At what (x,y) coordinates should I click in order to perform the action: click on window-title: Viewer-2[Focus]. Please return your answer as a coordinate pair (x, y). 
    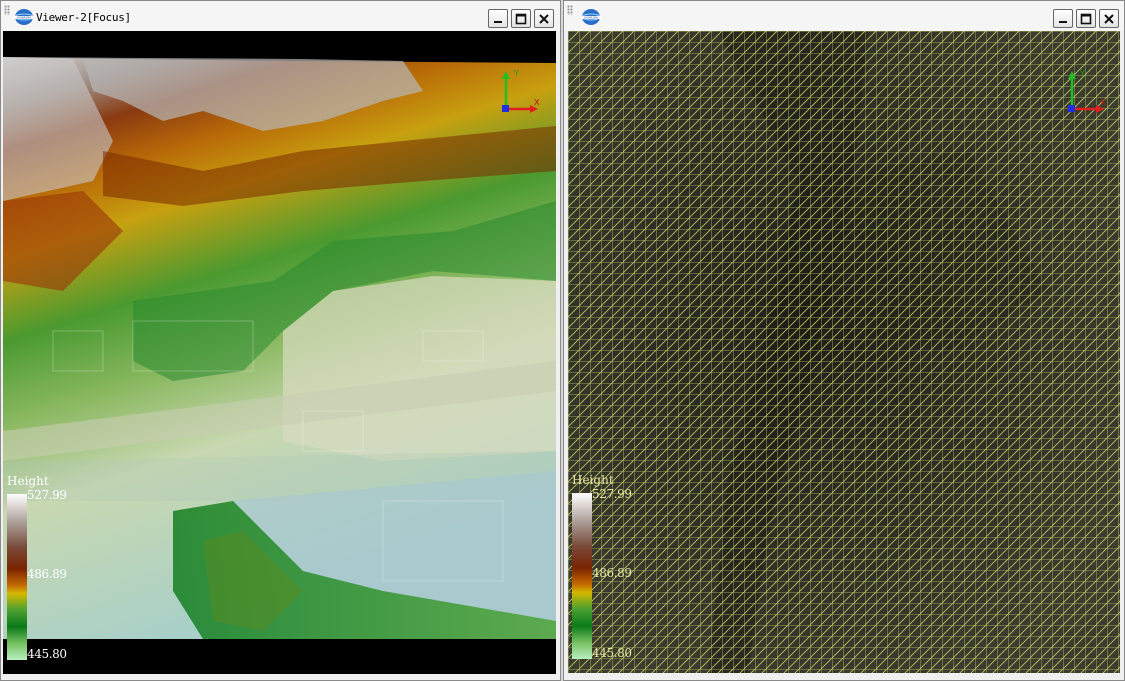
    Looking at the image, I should click on (83, 17).